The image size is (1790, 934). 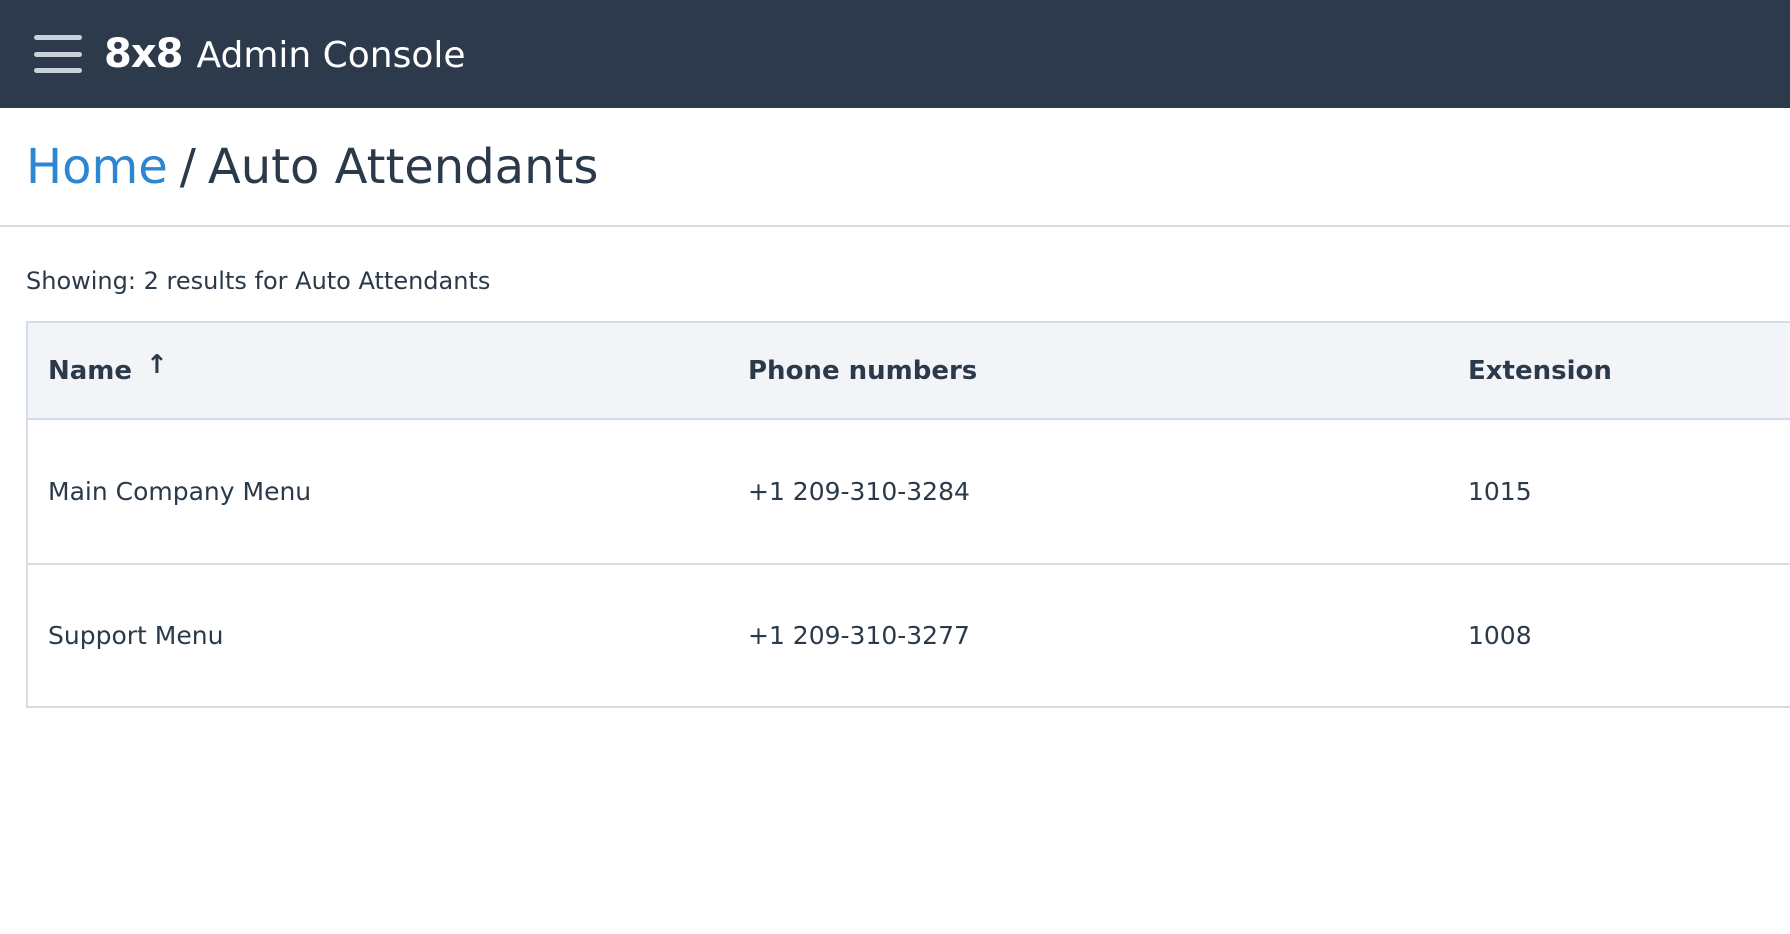 What do you see at coordinates (859, 491) in the screenshot?
I see `cell-phone: +1 209-310-3284` at bounding box center [859, 491].